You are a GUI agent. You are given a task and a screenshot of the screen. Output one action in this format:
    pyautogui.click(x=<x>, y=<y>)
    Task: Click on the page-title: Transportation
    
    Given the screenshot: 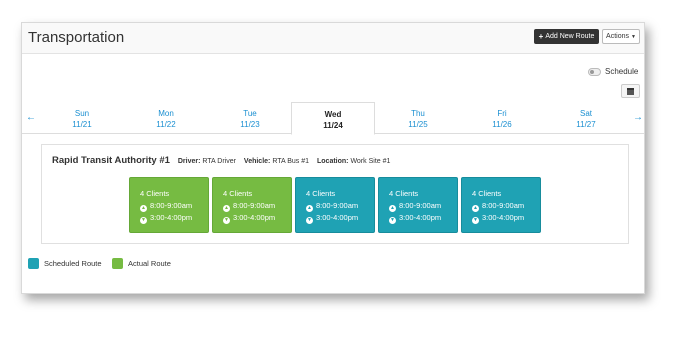 What is the action you would take?
    pyautogui.click(x=76, y=37)
    